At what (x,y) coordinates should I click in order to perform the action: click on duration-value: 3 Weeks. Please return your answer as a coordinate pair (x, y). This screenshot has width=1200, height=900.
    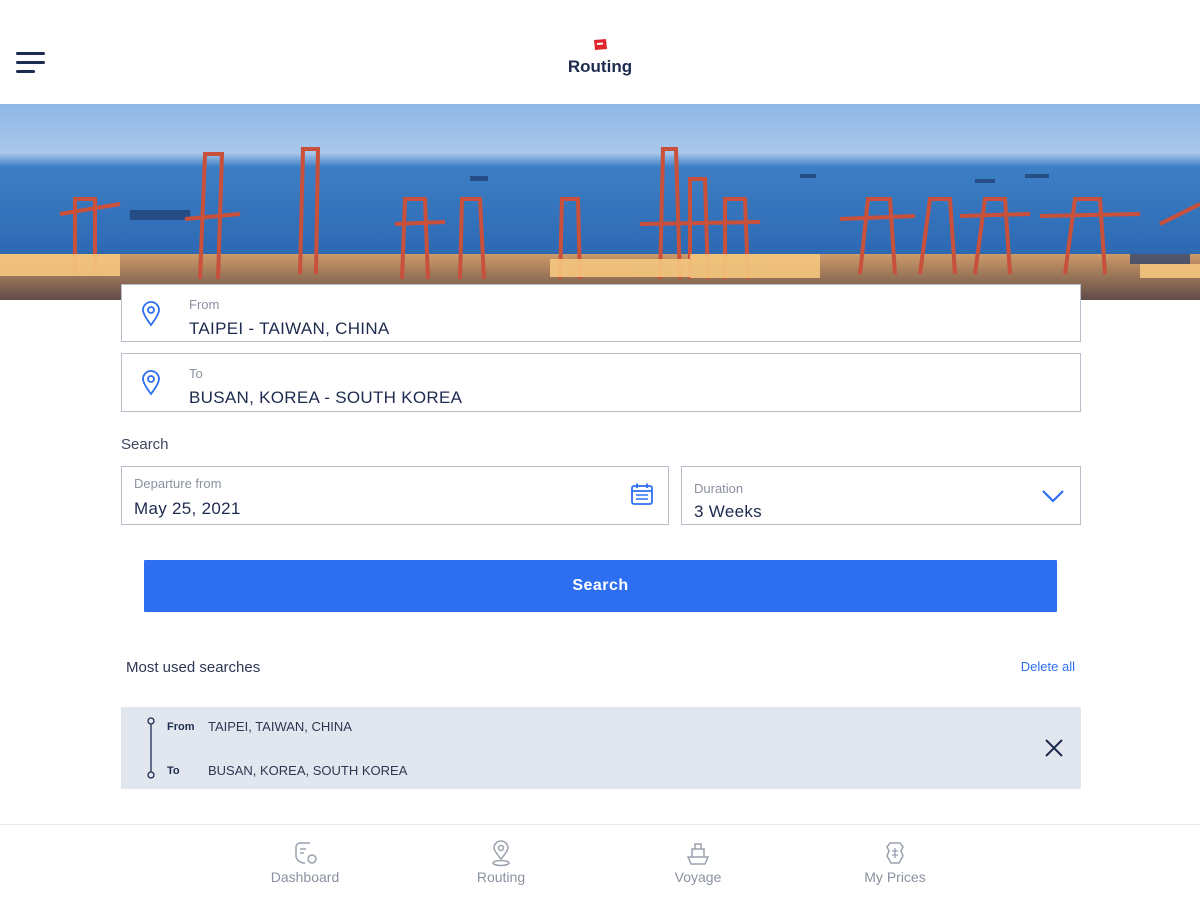
    Looking at the image, I should click on (728, 511).